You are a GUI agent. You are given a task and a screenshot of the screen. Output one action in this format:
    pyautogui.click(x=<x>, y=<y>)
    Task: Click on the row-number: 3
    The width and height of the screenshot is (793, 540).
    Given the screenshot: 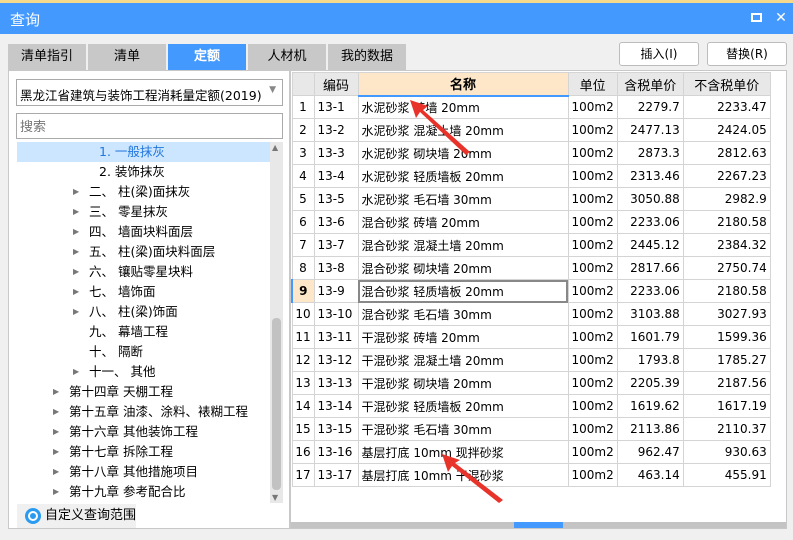 What is the action you would take?
    pyautogui.click(x=303, y=153)
    